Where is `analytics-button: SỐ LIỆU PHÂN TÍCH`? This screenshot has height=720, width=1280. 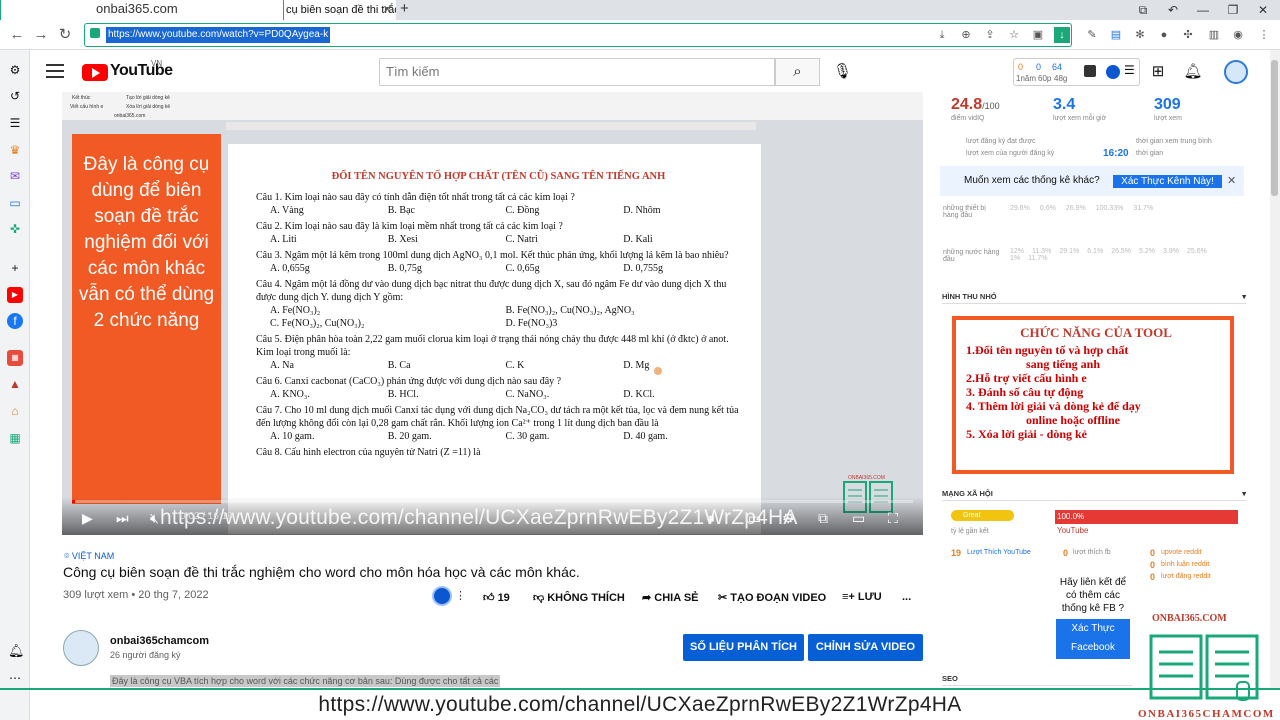 analytics-button: SỐ LIỆU PHÂN TÍCH is located at coordinates (743, 647).